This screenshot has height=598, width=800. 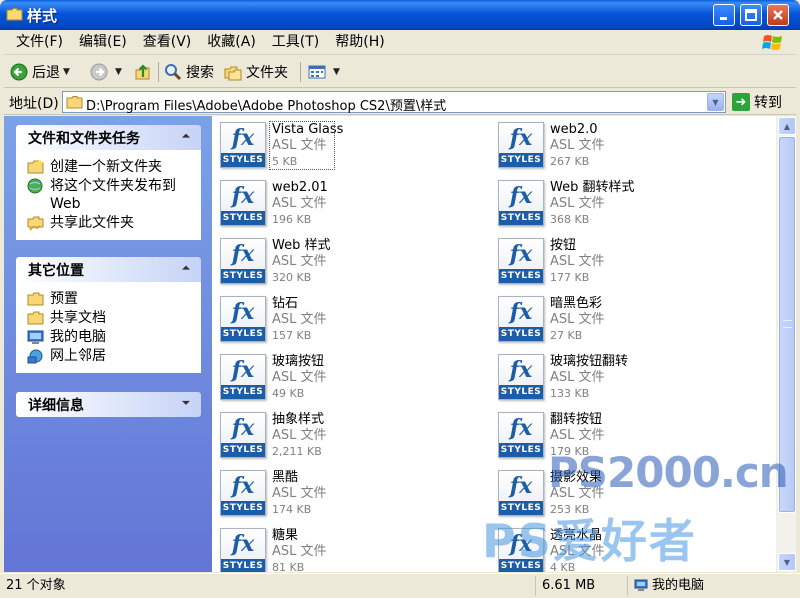 I want to click on file-size: 368 KB, so click(x=570, y=219).